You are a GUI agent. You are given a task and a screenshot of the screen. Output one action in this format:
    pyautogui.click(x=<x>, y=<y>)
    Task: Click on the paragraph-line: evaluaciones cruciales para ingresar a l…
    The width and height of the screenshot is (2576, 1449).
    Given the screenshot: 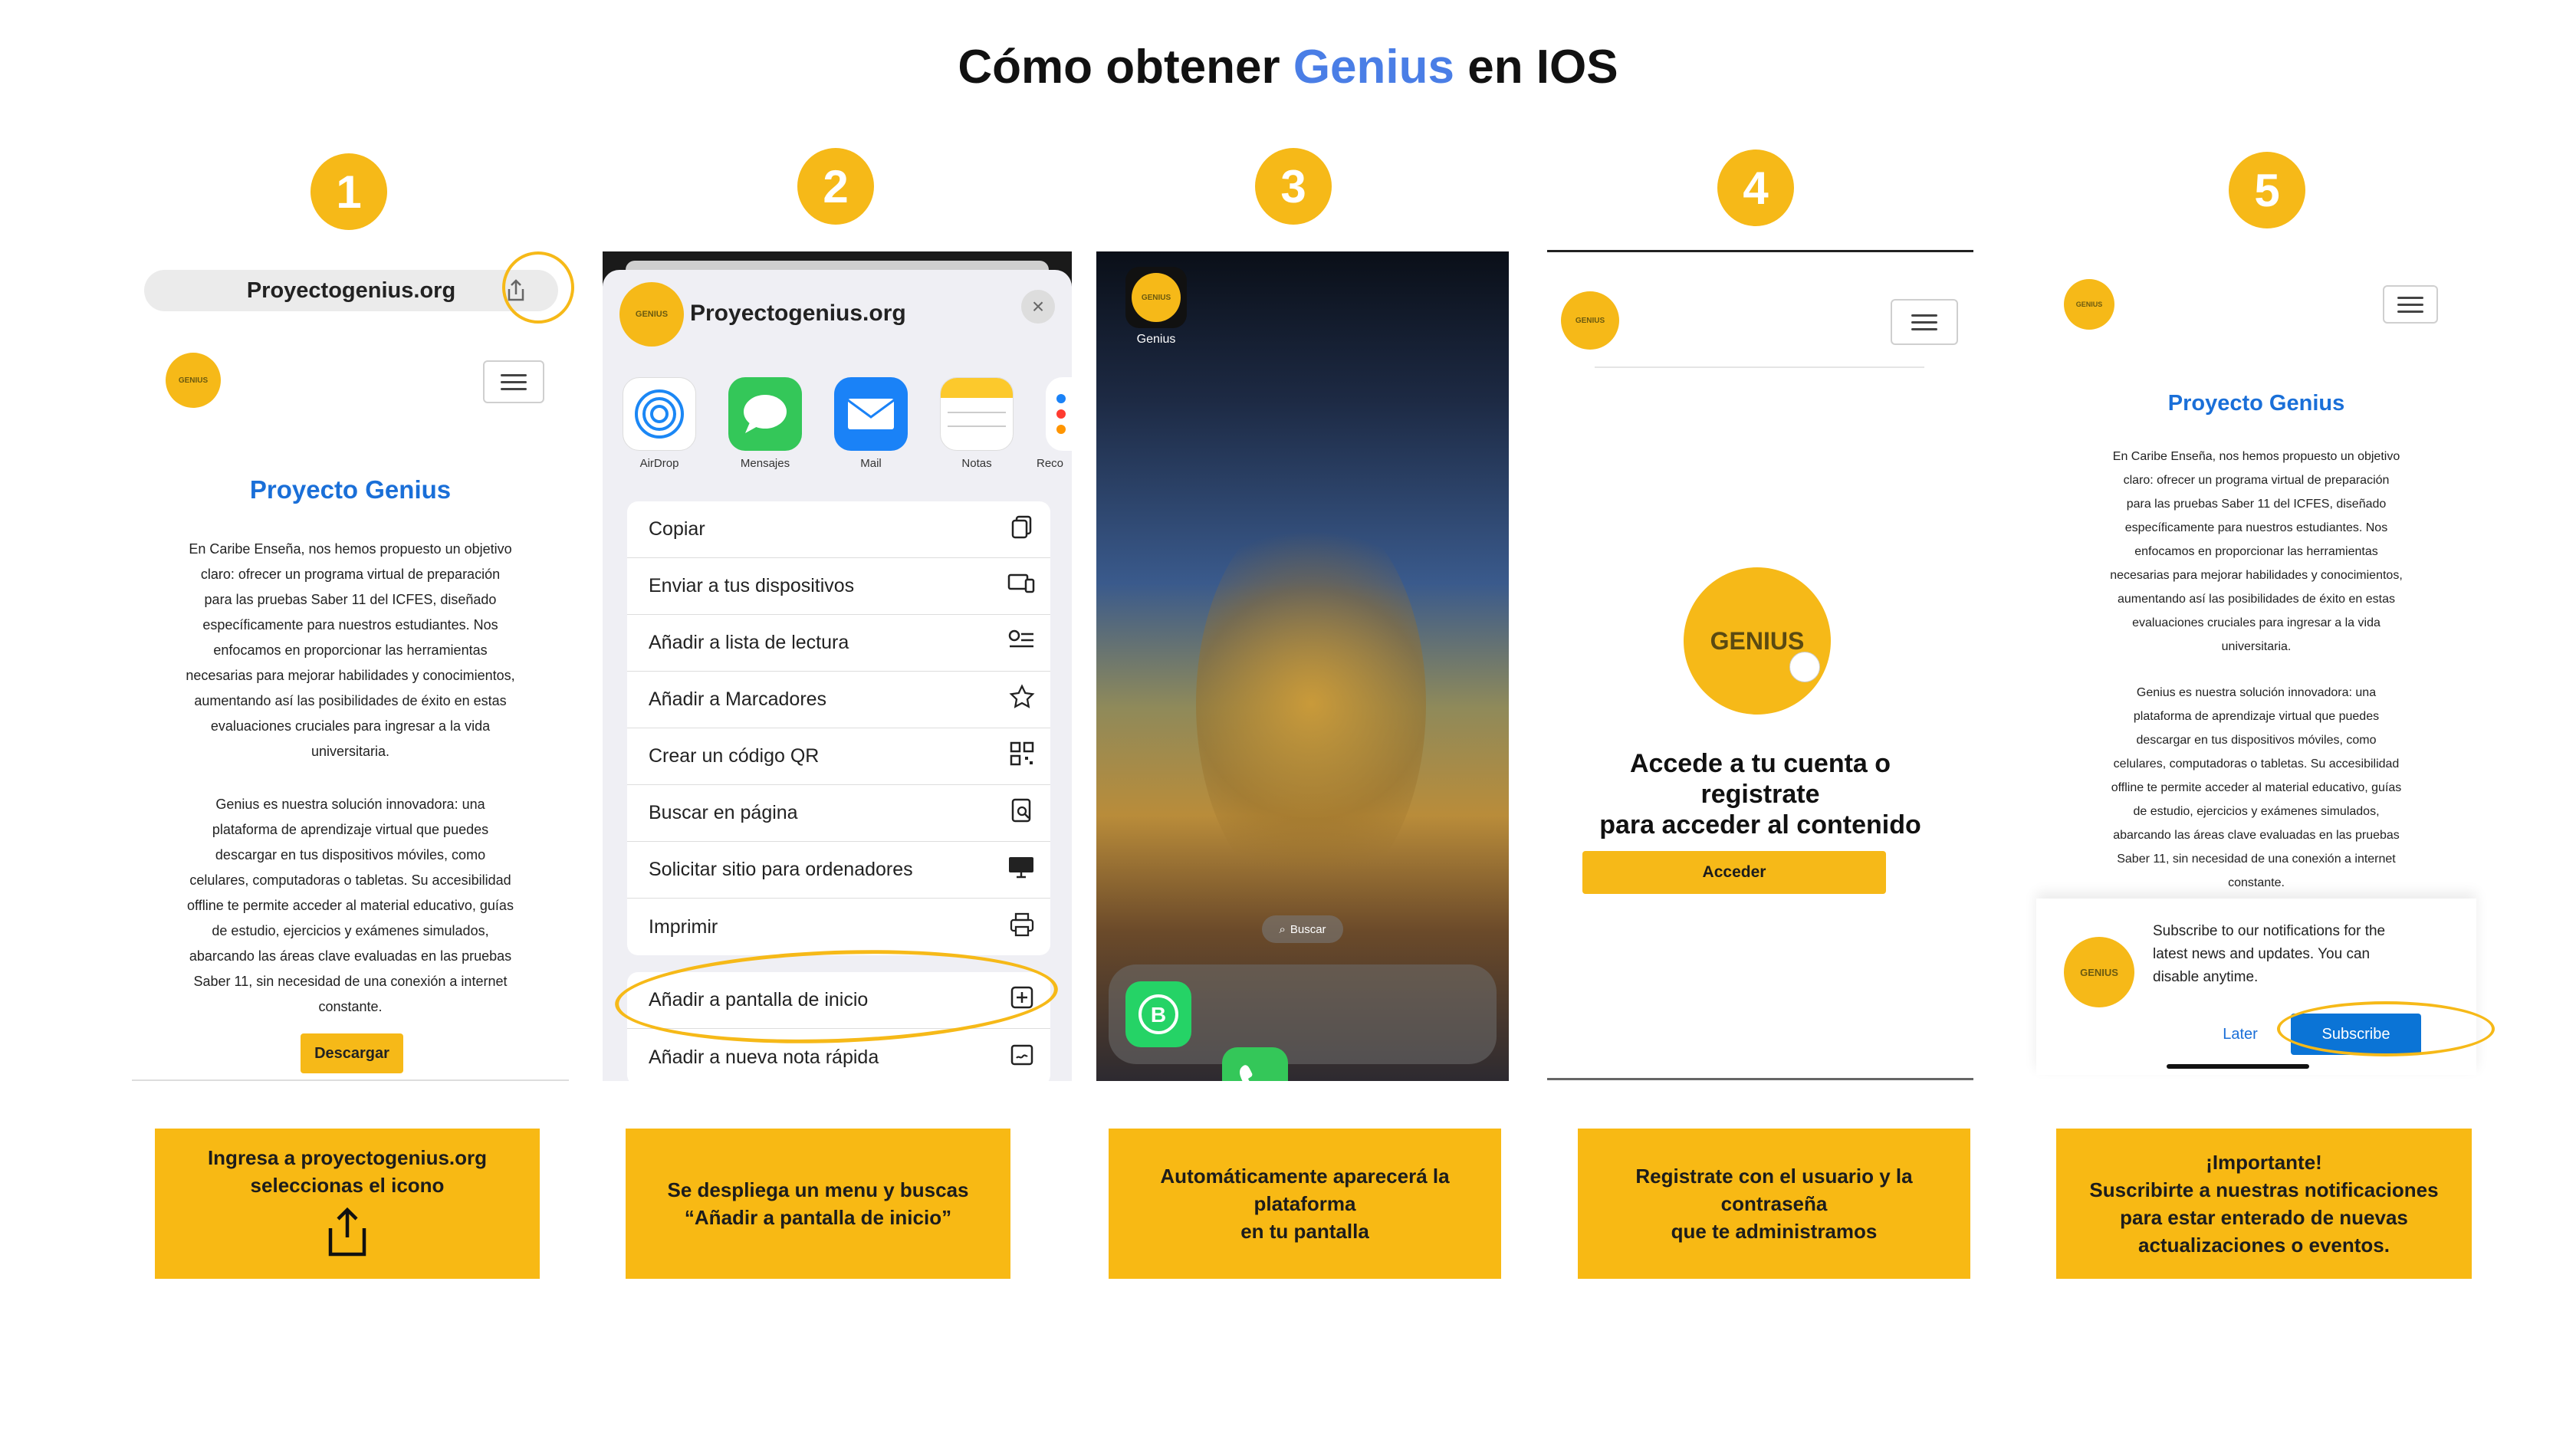 What is the action you would take?
    pyautogui.click(x=2256, y=623)
    